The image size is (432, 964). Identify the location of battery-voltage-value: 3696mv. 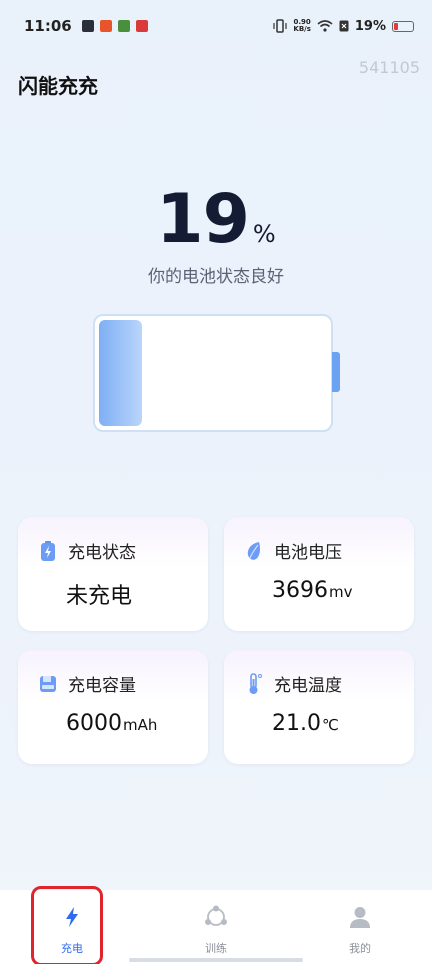
(312, 590).